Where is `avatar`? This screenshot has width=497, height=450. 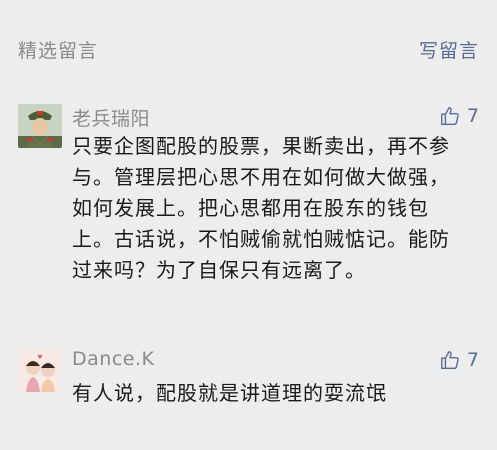
avatar is located at coordinates (40, 126).